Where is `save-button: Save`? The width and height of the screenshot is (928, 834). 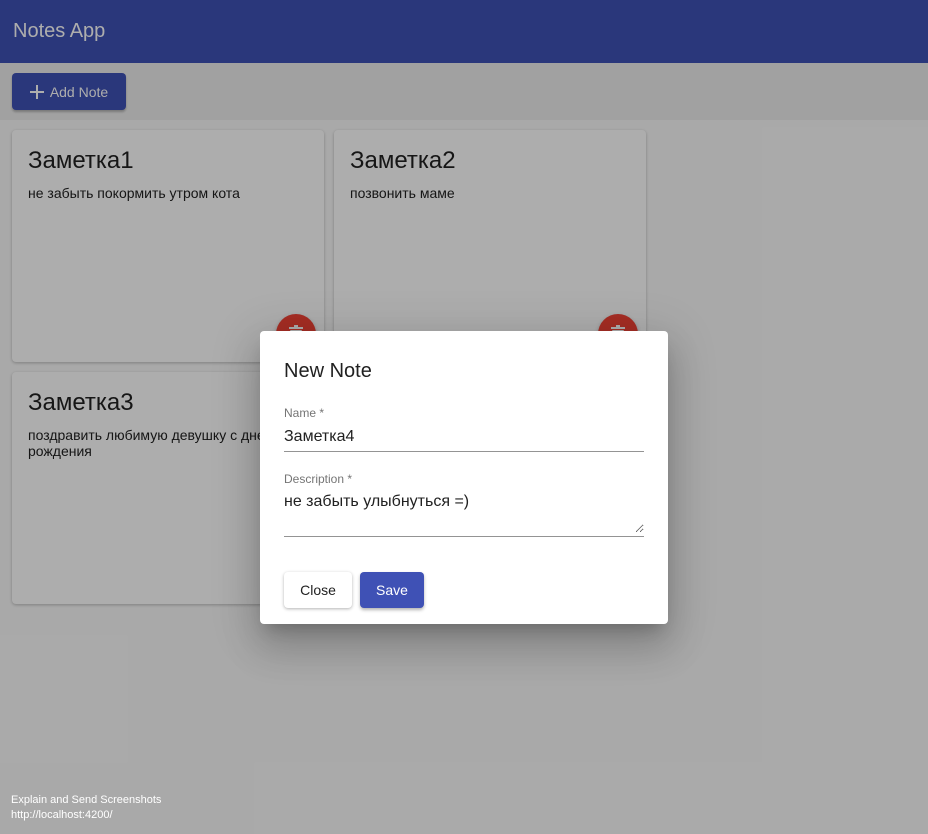
save-button: Save is located at coordinates (392, 590).